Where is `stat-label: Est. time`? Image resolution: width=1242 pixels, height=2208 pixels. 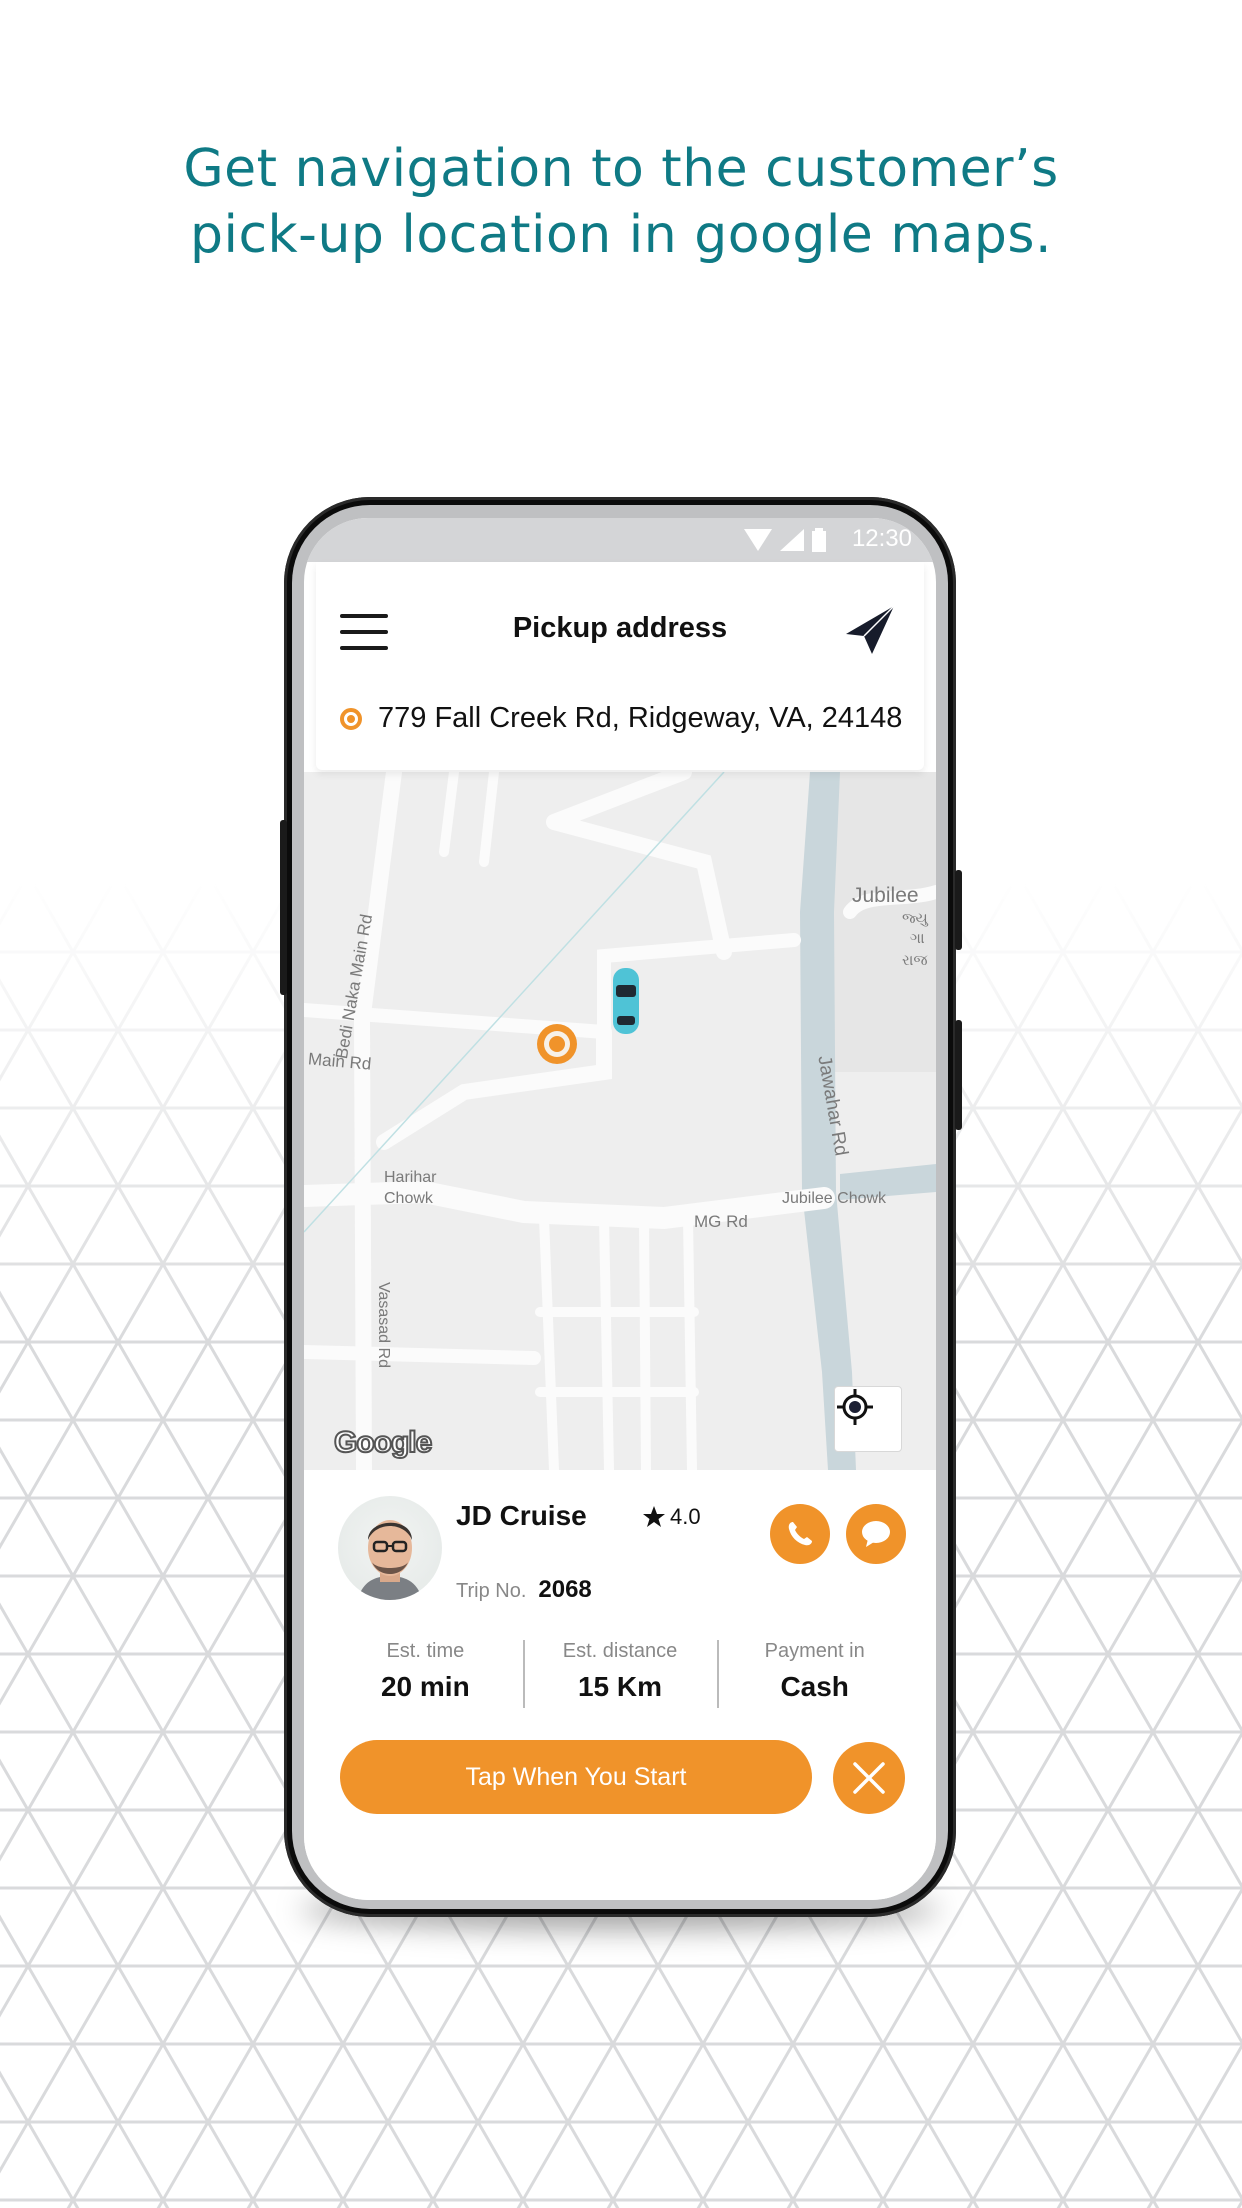
stat-label: Est. time is located at coordinates (425, 1651).